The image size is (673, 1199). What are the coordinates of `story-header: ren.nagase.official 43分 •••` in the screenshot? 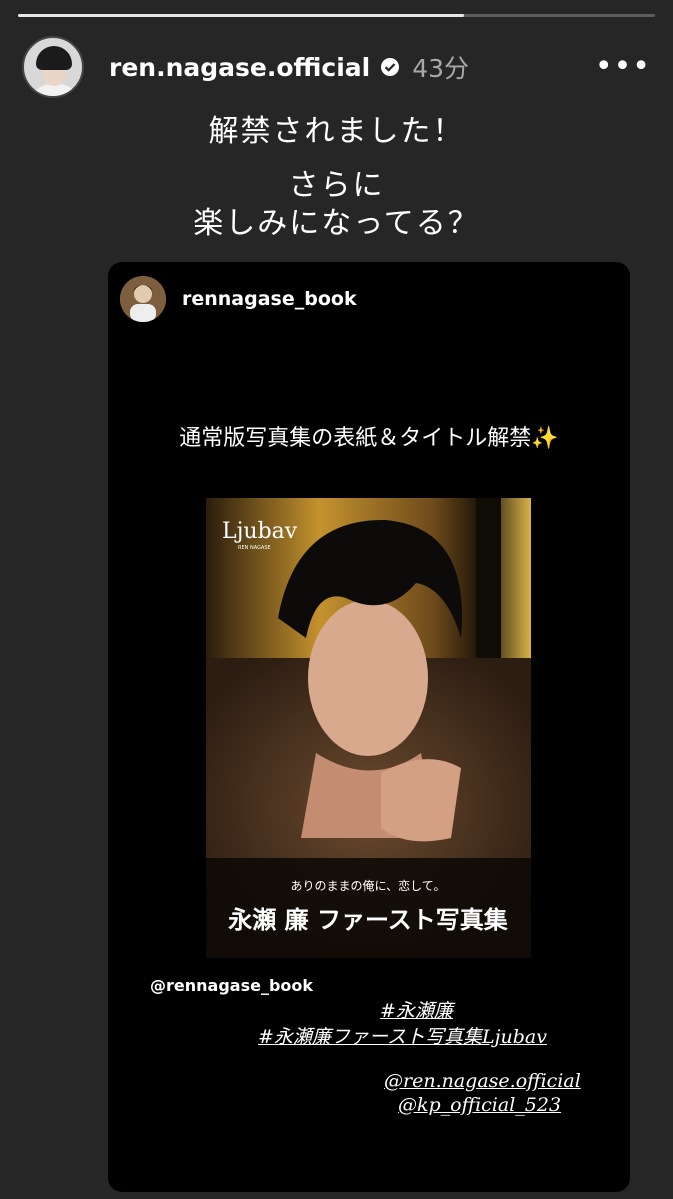 It's located at (336, 67).